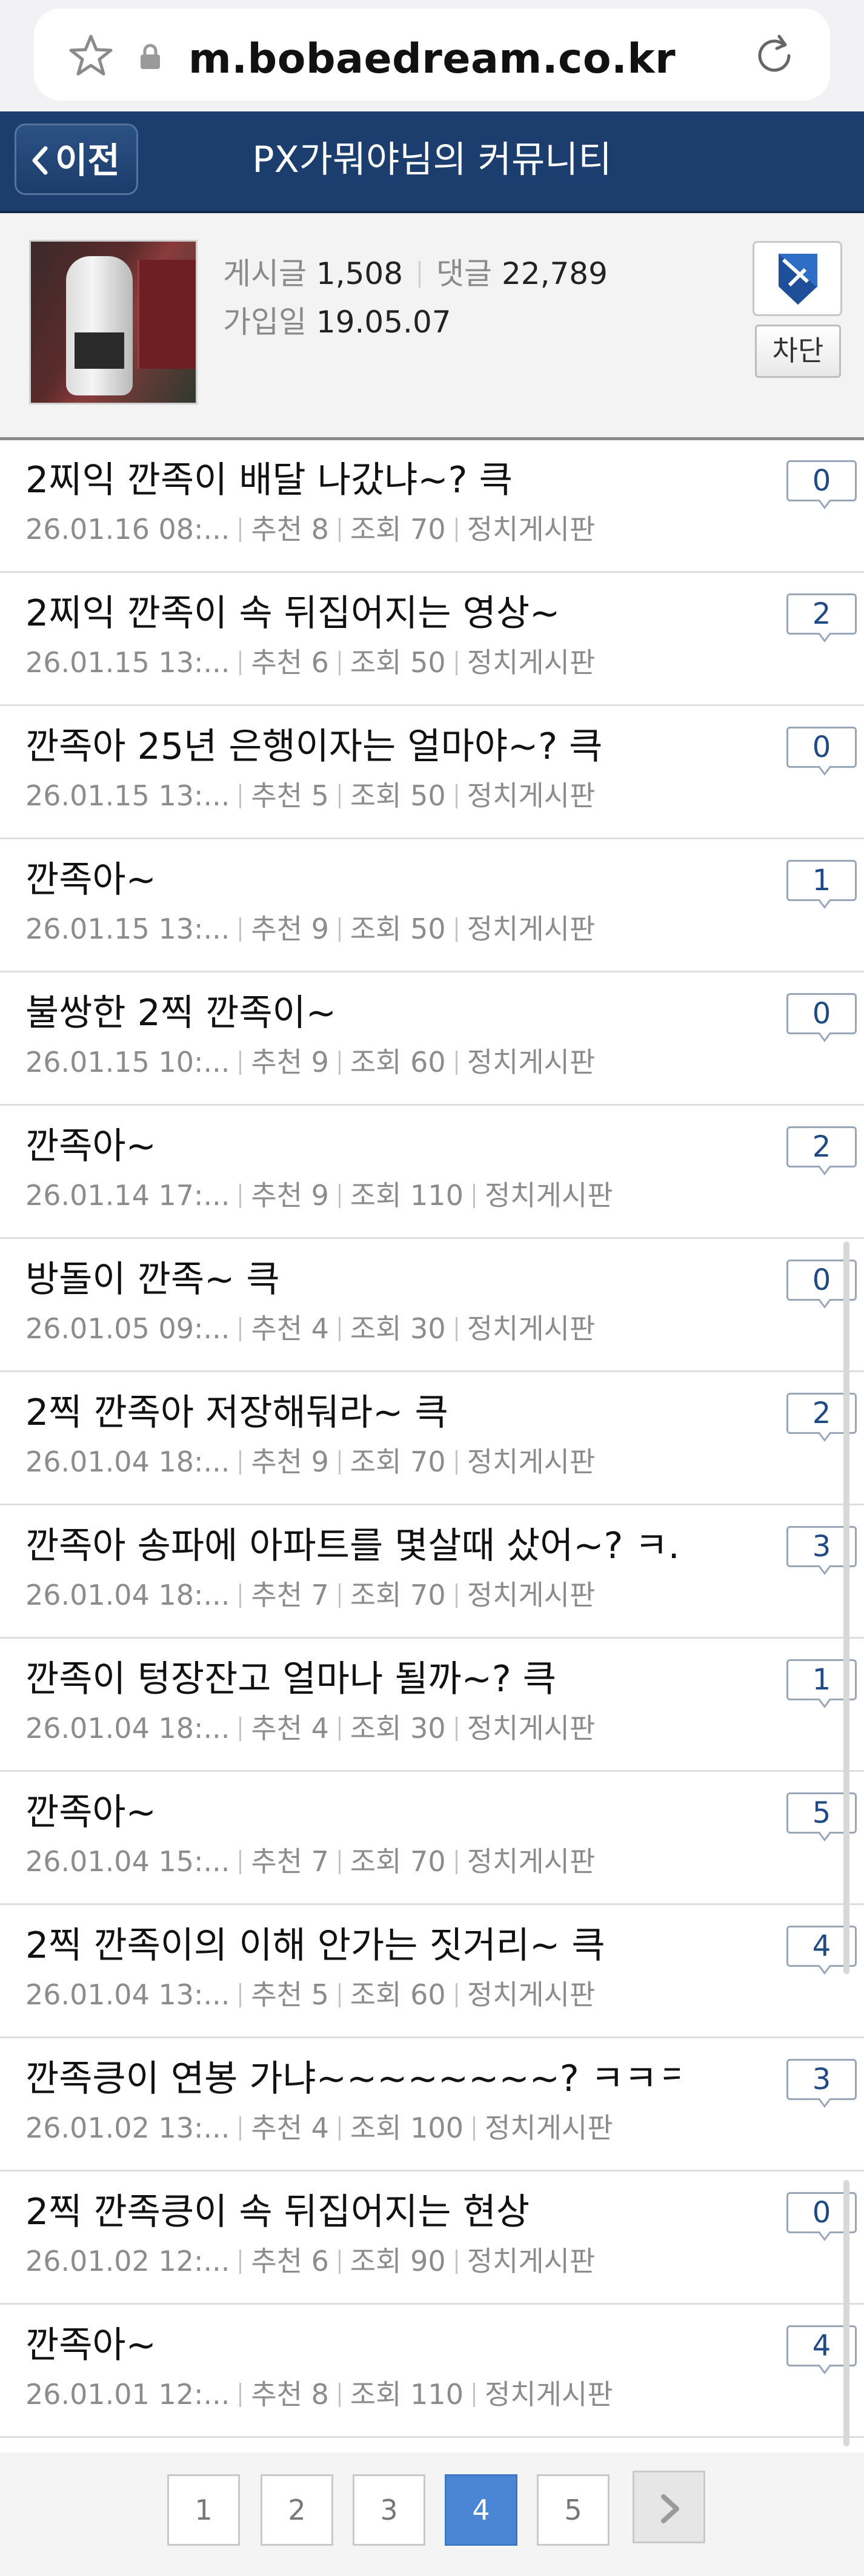 This screenshot has height=2576, width=864. What do you see at coordinates (432, 1172) in the screenshot?
I see `post-row: 깐족아~ 26.01.14 17:... 추천 9 조회 110 정치게시판 2` at bounding box center [432, 1172].